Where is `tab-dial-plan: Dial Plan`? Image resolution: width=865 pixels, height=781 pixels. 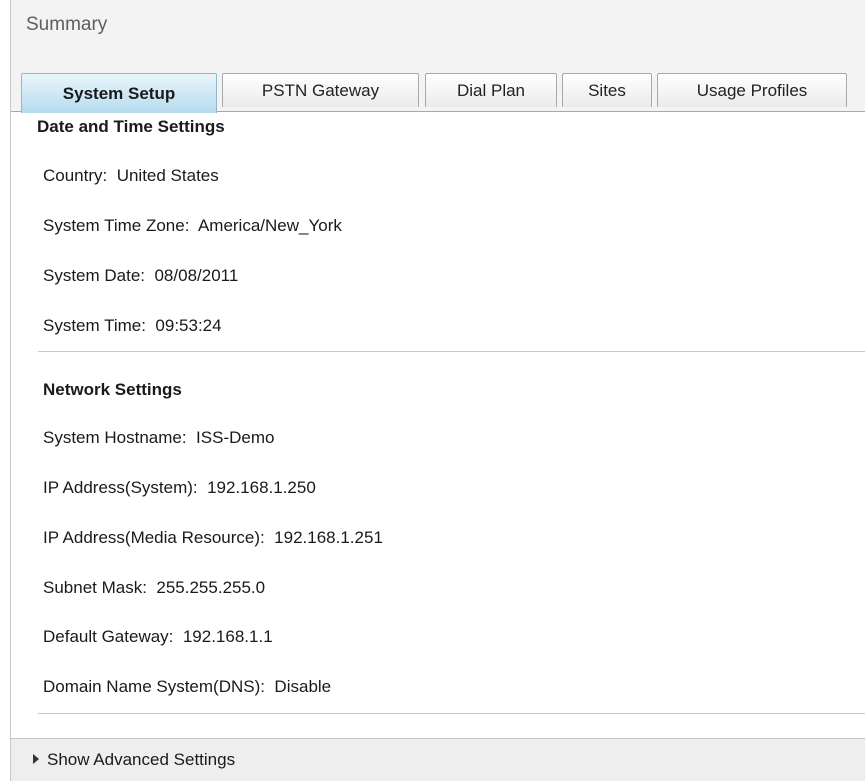 tab-dial-plan: Dial Plan is located at coordinates (491, 90).